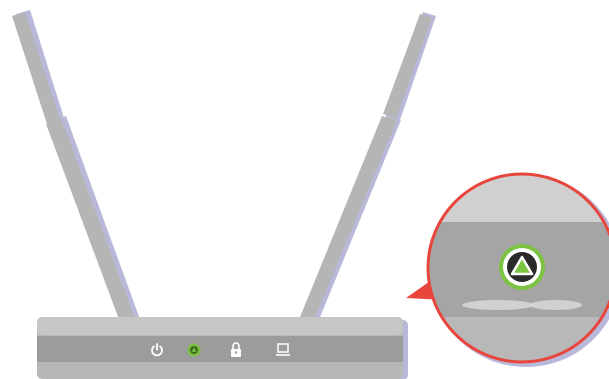 The width and height of the screenshot is (609, 379). What do you see at coordinates (194, 350) in the screenshot?
I see `wireless-status-icon` at bounding box center [194, 350].